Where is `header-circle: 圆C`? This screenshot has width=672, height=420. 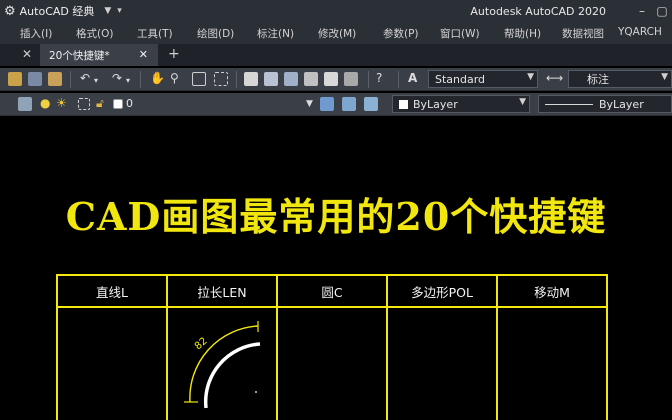 header-circle: 圆C is located at coordinates (332, 291).